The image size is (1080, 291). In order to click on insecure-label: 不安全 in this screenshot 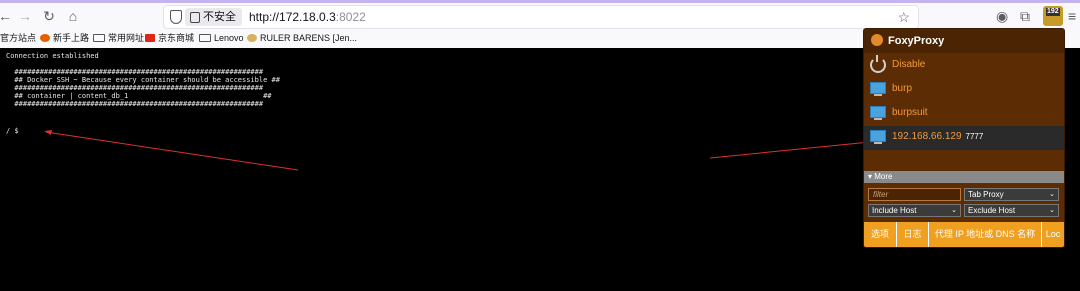, I will do `click(219, 17)`.